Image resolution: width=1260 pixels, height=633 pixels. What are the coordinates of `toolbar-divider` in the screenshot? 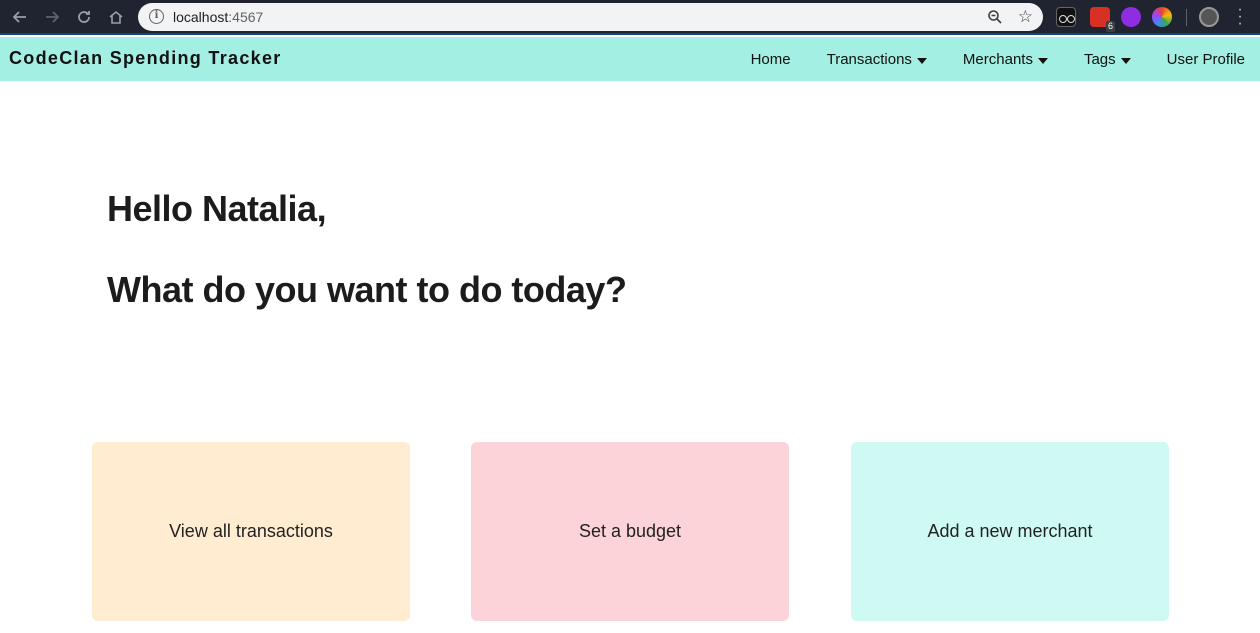 It's located at (1186, 17).